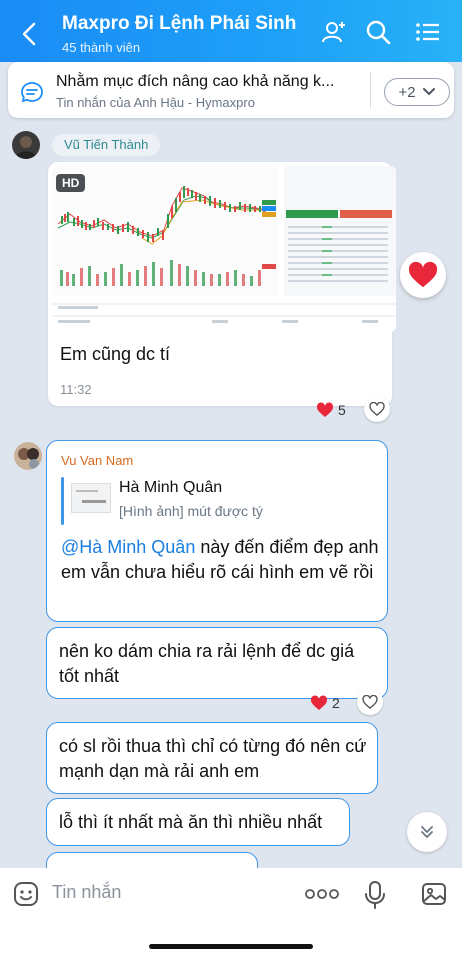 This screenshot has width=462, height=960. I want to click on message-input: Tin nhắn, so click(86, 892).